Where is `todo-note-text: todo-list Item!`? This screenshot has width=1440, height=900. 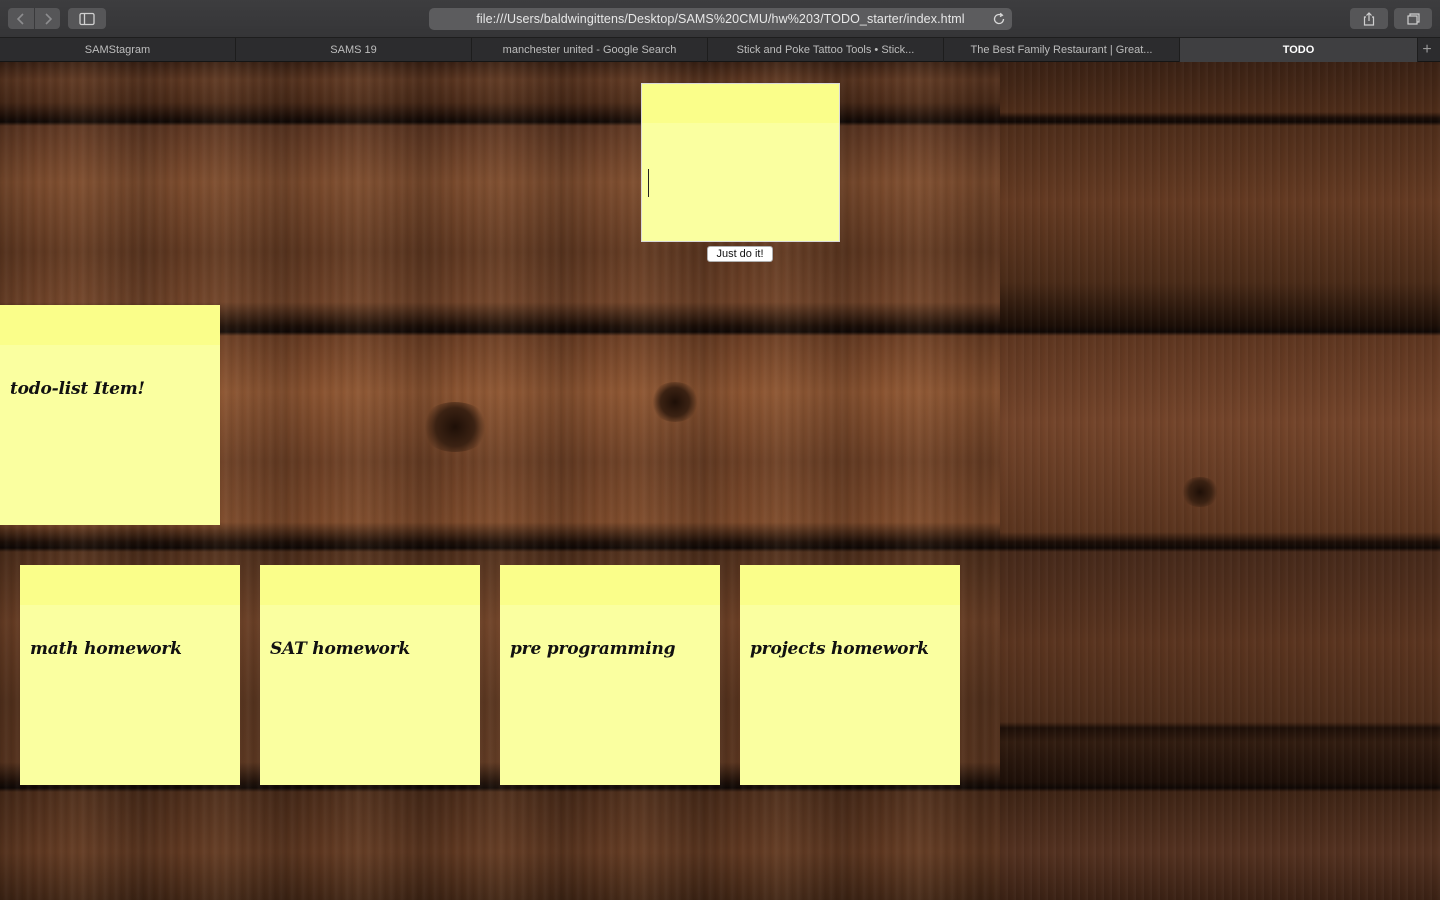
todo-note-text: todo-list Item! is located at coordinates (77, 389).